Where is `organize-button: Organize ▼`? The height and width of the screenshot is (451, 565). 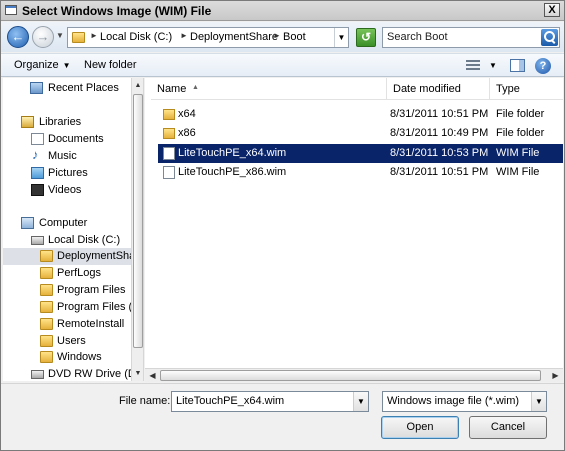
organize-button: Organize ▼ is located at coordinates (42, 65).